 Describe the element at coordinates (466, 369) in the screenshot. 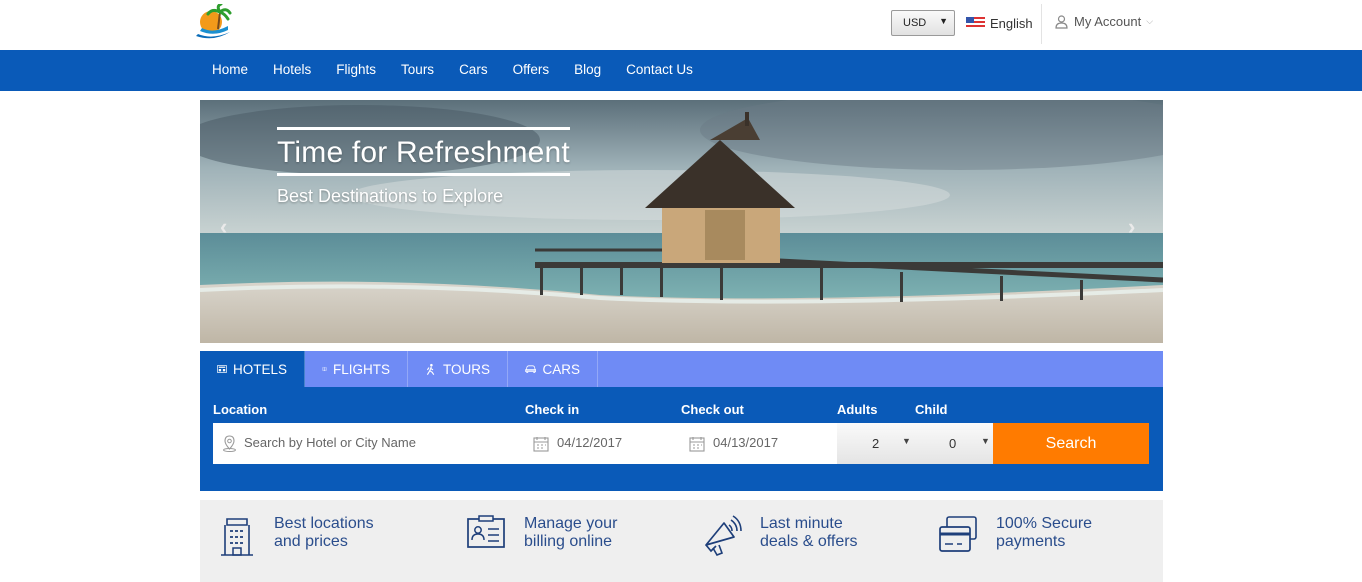

I see `tab-tours-label: TOURS` at that location.